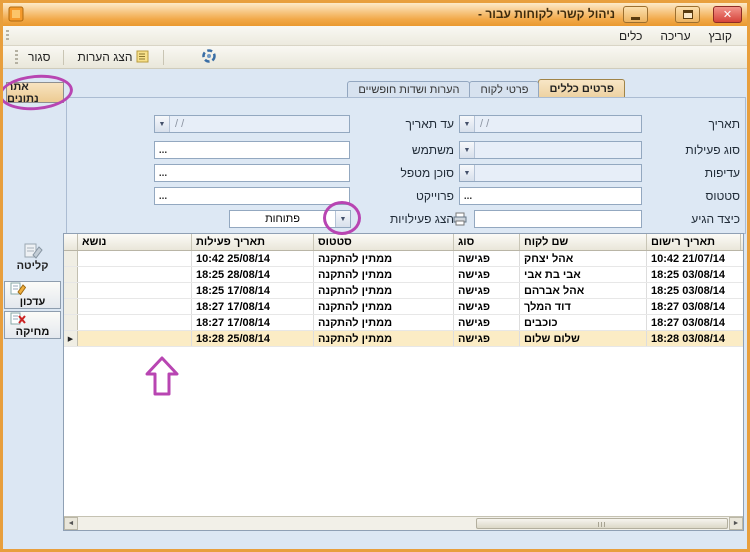  I want to click on how-arrived-value, so click(558, 219).